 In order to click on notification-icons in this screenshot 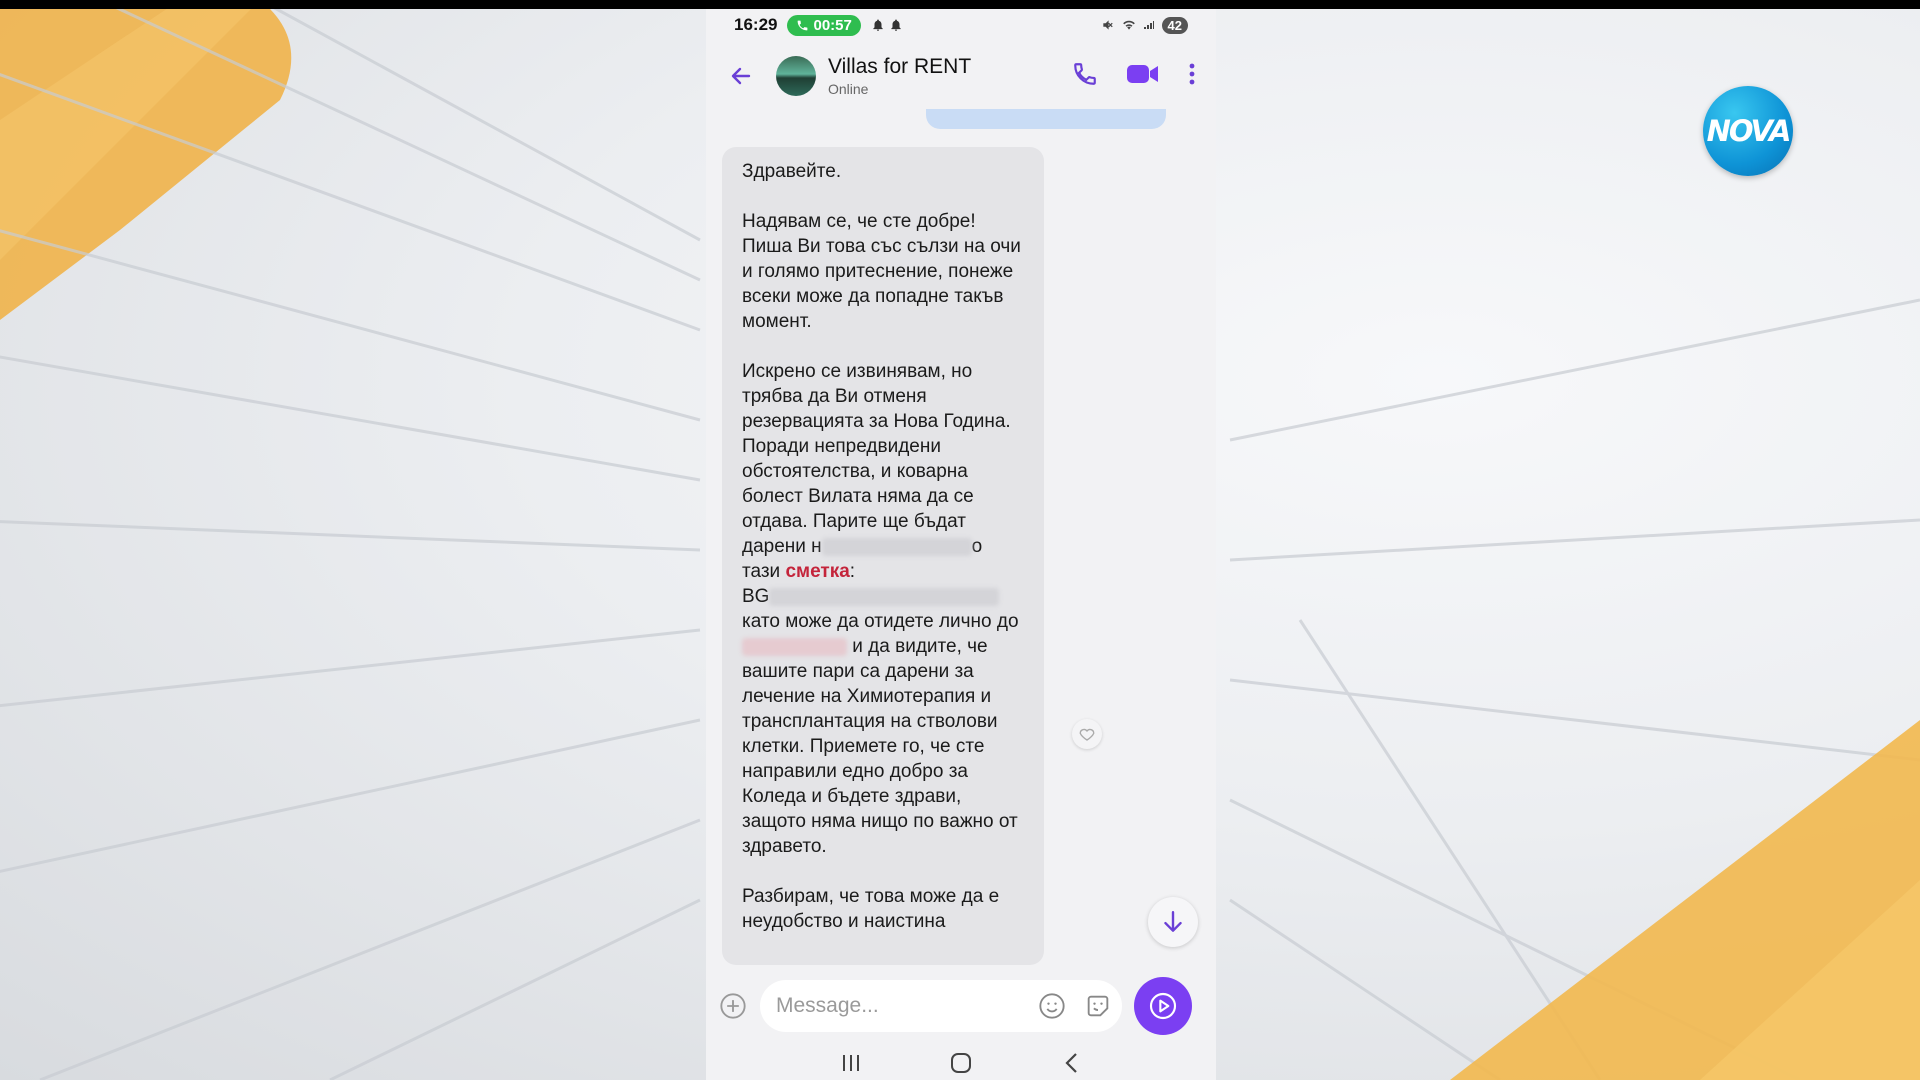, I will do `click(887, 25)`.